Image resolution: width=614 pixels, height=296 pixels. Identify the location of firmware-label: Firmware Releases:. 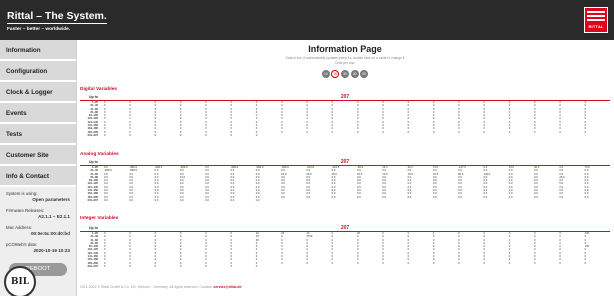
(25, 210).